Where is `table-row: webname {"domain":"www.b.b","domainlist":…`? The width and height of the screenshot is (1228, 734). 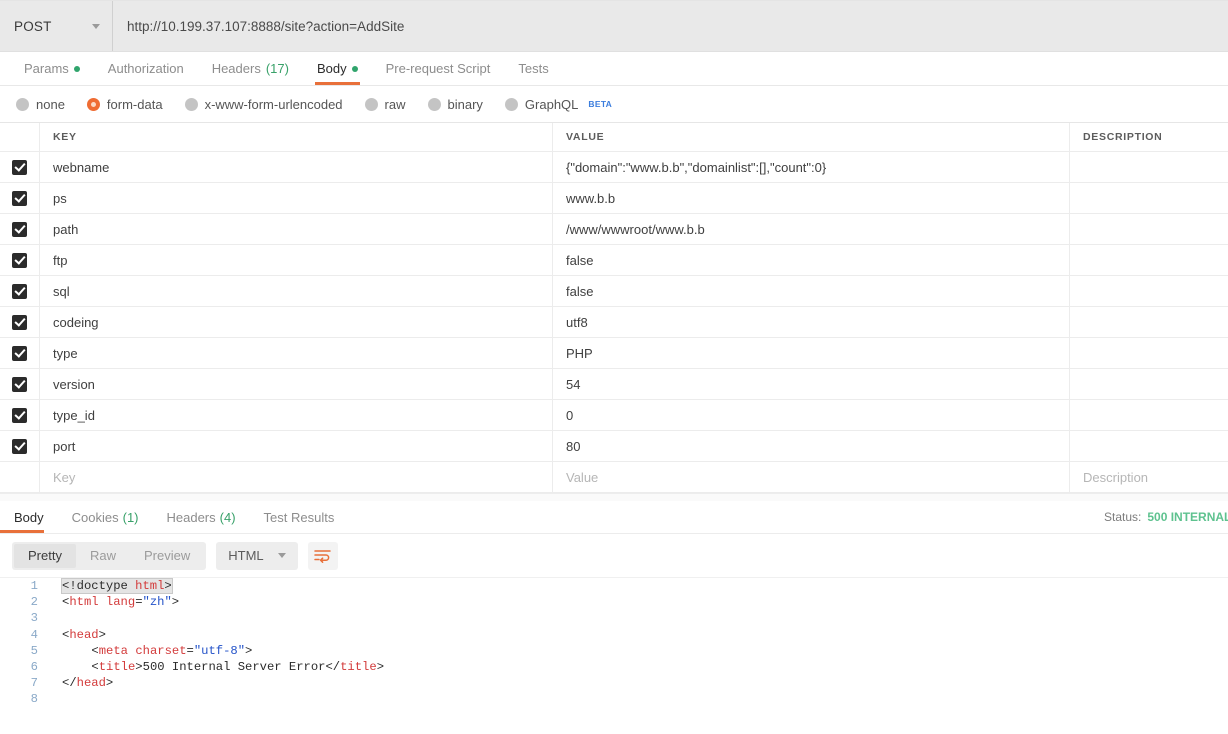
table-row: webname {"domain":"www.b.b","domainlist":… is located at coordinates (614, 167).